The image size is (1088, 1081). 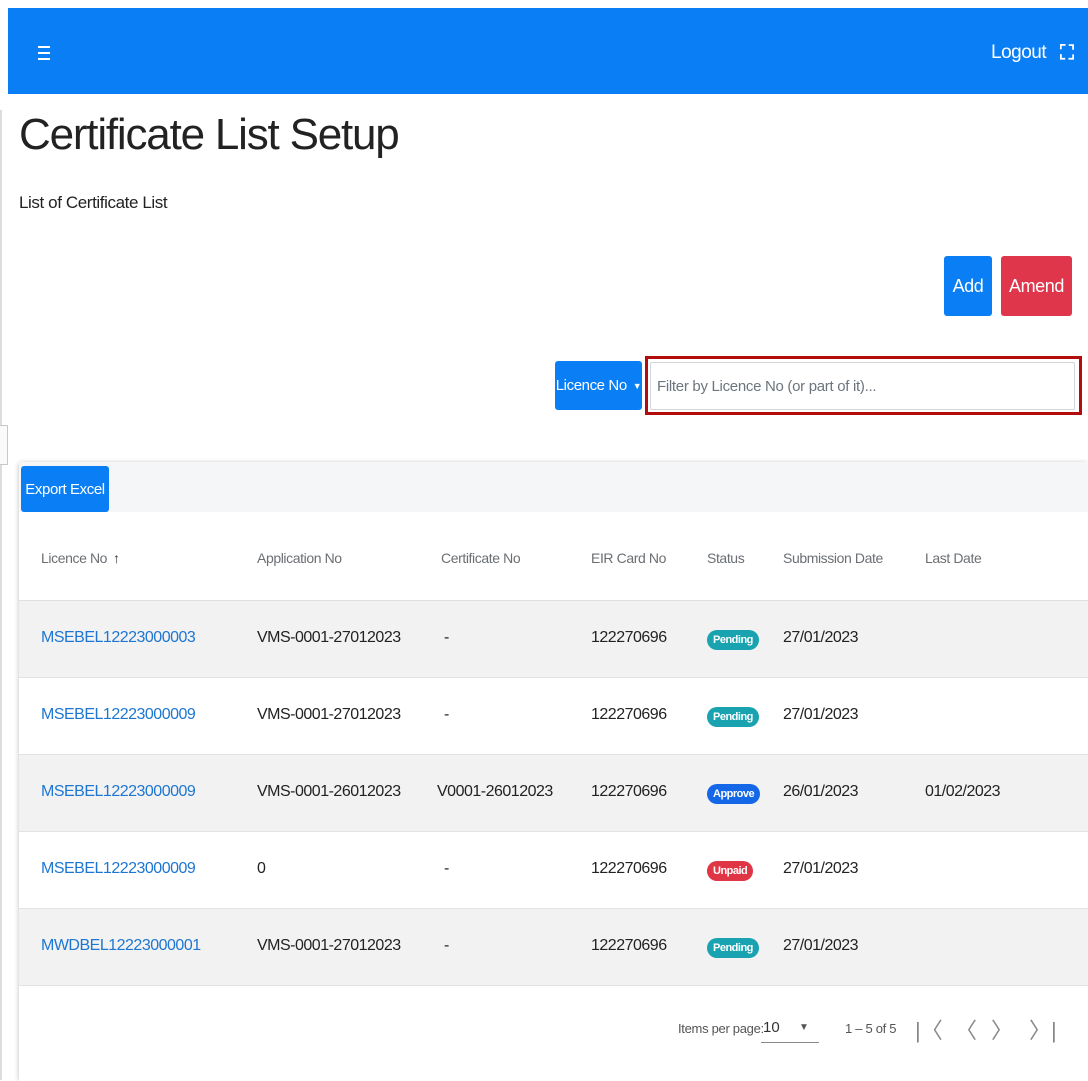 What do you see at coordinates (118, 638) in the screenshot?
I see `licence-no-link: MSEBEL12223000003` at bounding box center [118, 638].